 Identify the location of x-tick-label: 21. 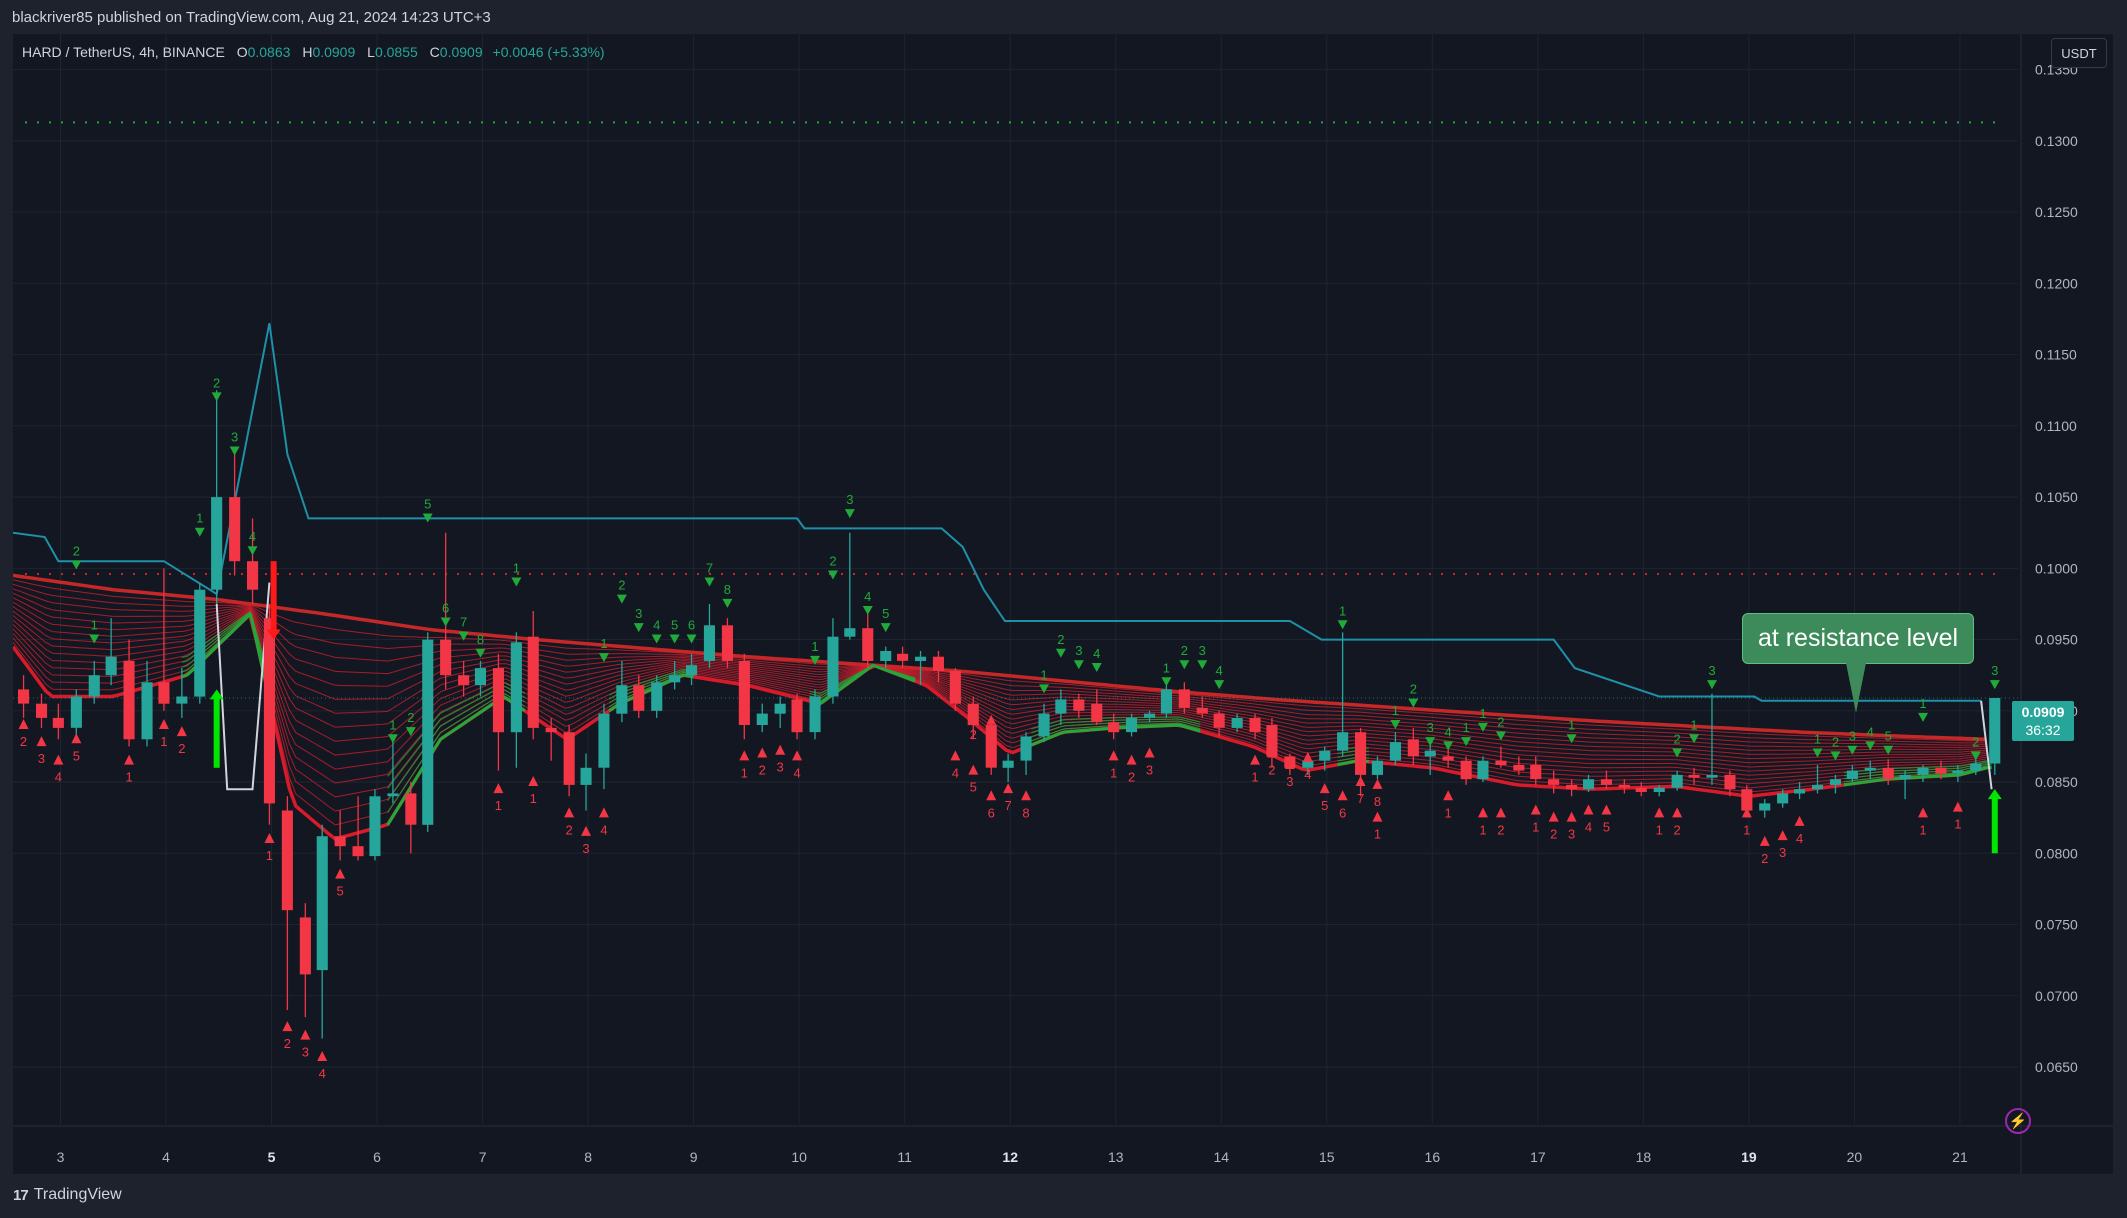
(1960, 1157).